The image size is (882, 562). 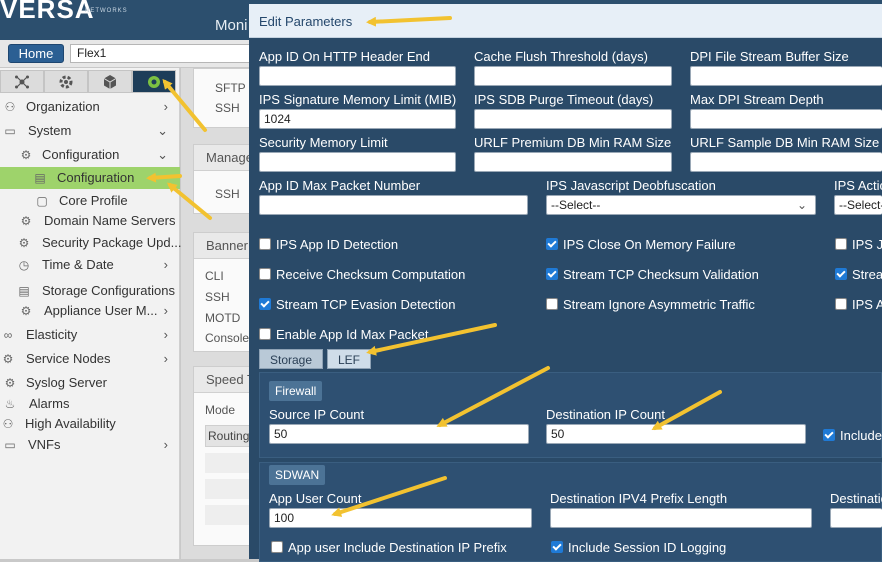 What do you see at coordinates (858, 274) in the screenshot?
I see `stream-checkbox: Strea` at bounding box center [858, 274].